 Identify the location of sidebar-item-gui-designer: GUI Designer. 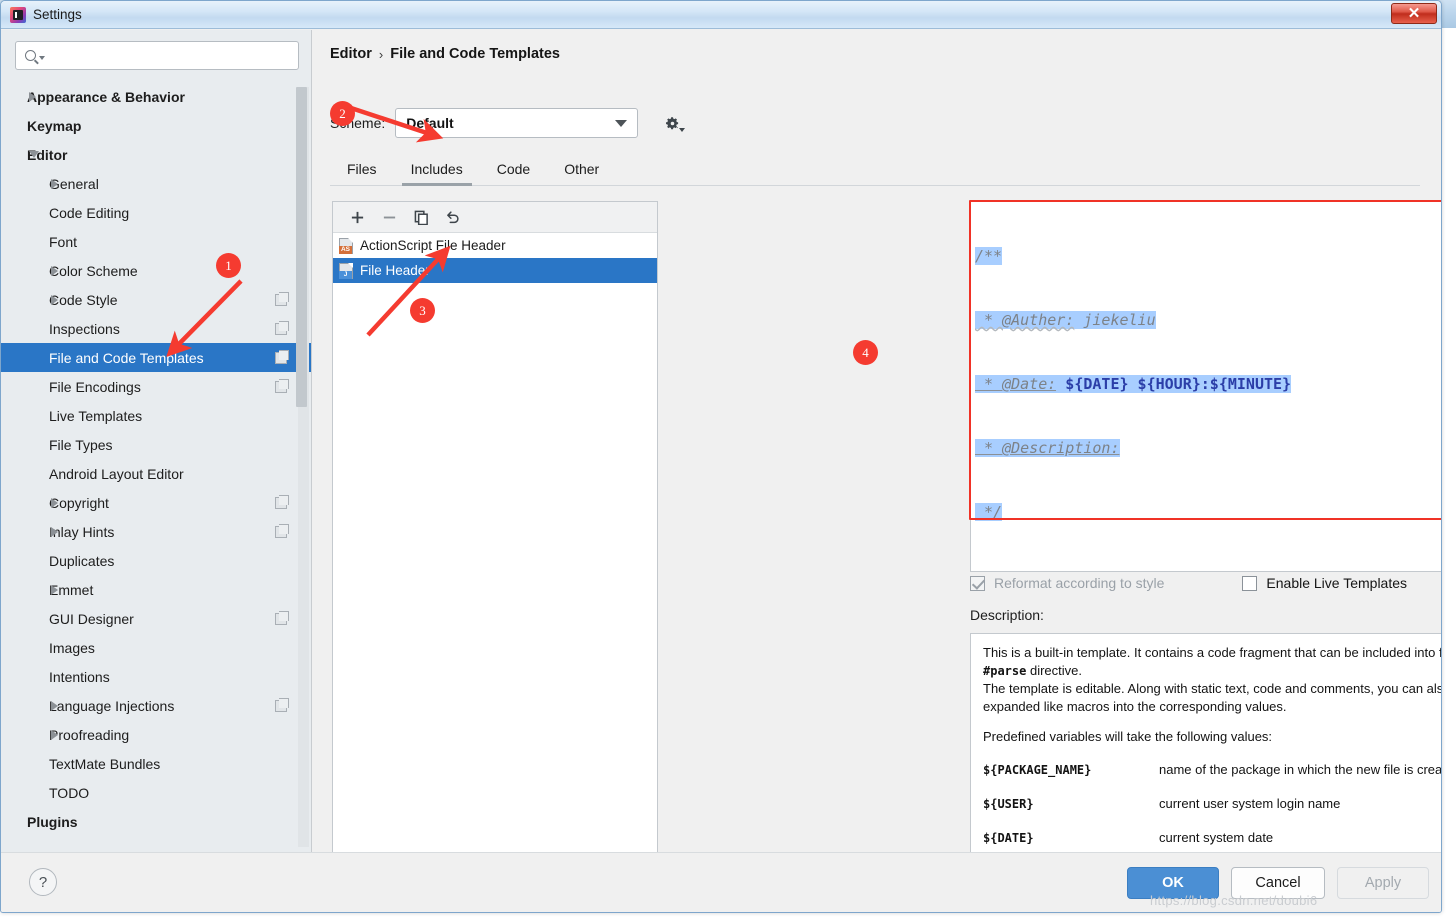
(156, 618).